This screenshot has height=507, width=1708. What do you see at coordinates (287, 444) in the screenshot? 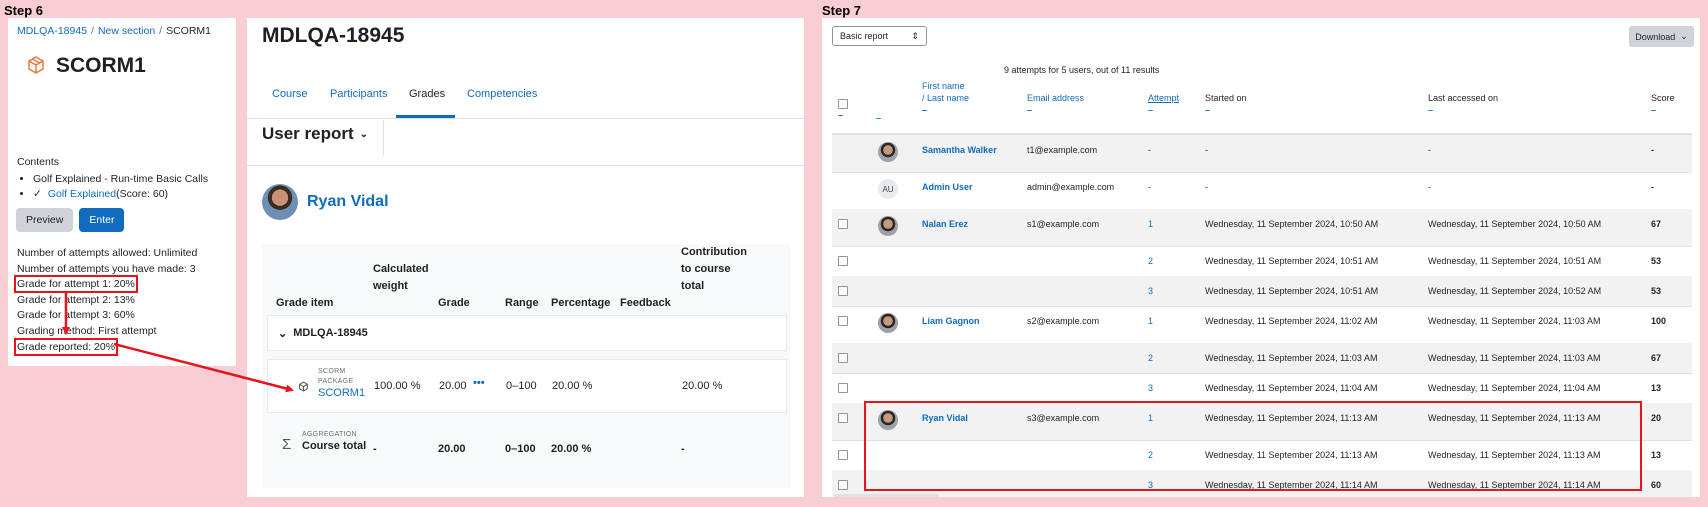
I see `sigma-icon: Σ` at bounding box center [287, 444].